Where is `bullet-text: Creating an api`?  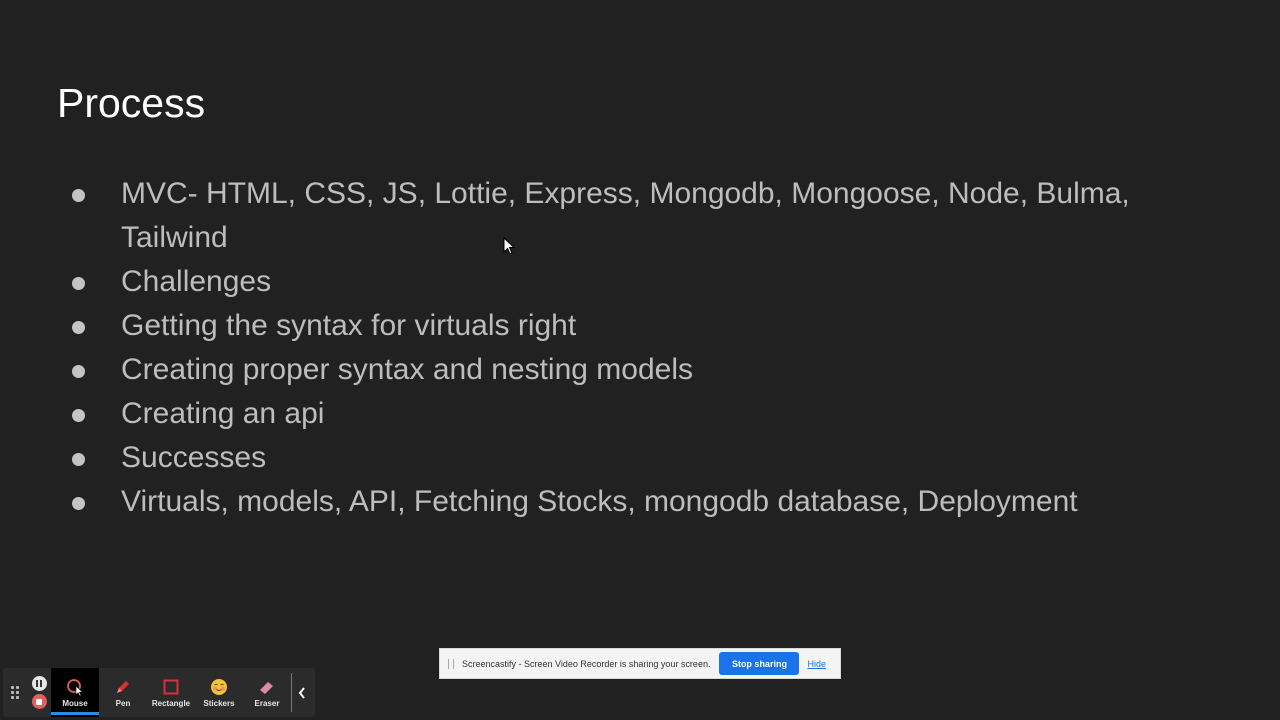 bullet-text: Creating an api is located at coordinates (223, 413).